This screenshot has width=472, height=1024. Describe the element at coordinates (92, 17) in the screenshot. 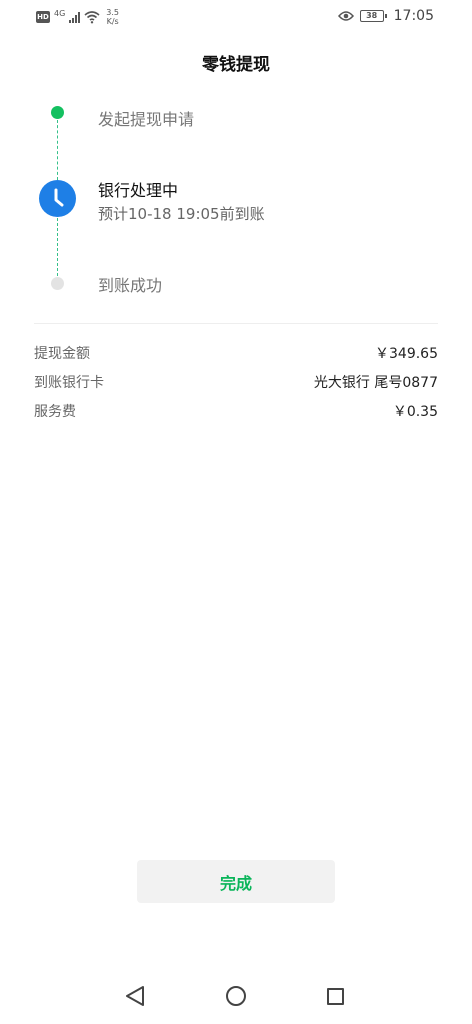

I see `wifi-icon` at that location.